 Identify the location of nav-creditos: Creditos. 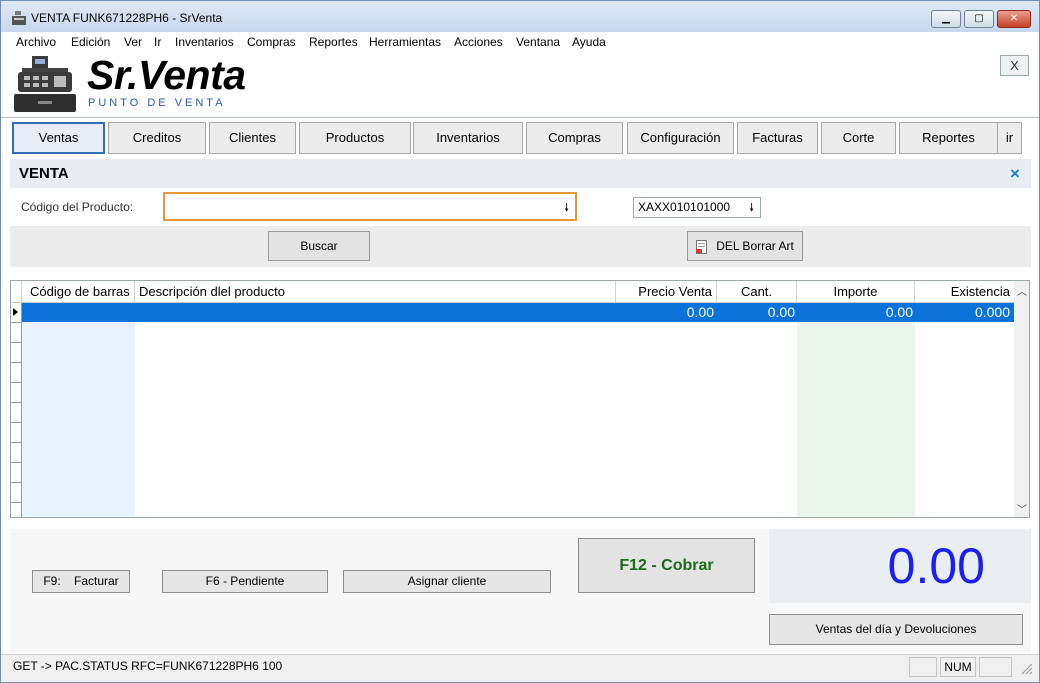
(157, 138).